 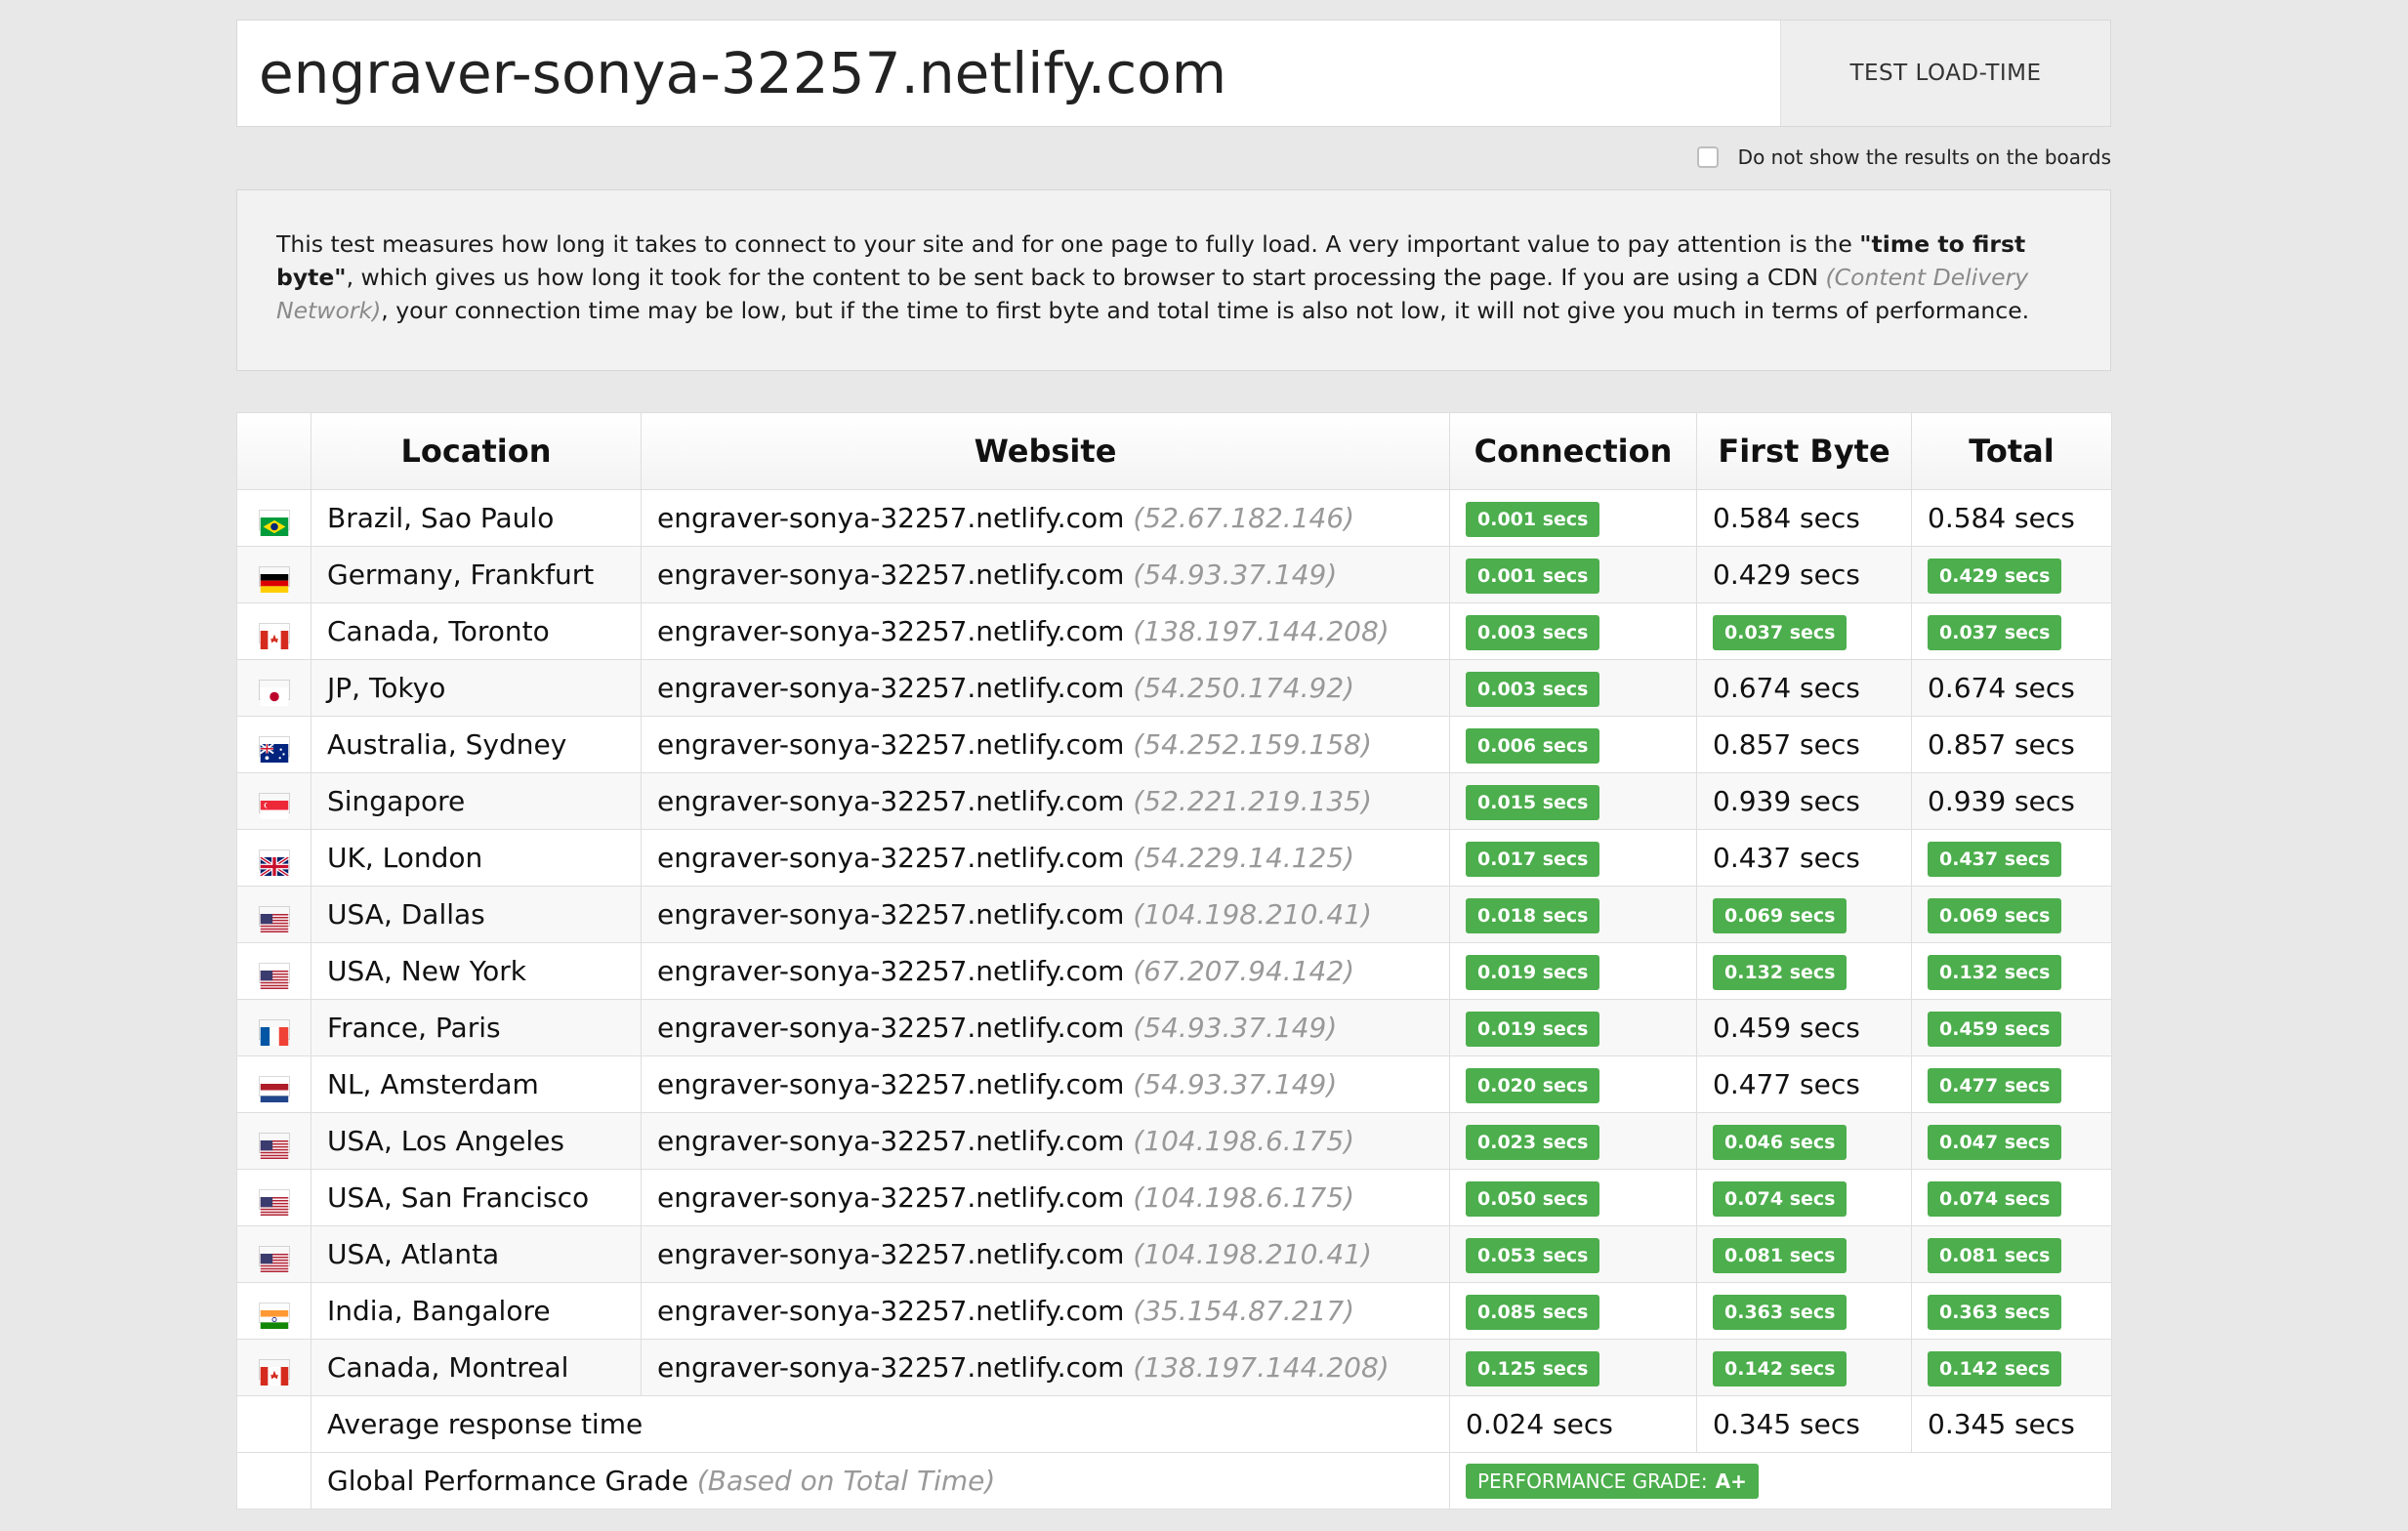 What do you see at coordinates (476, 744) in the screenshot?
I see `location-cell: Australia, Sydney` at bounding box center [476, 744].